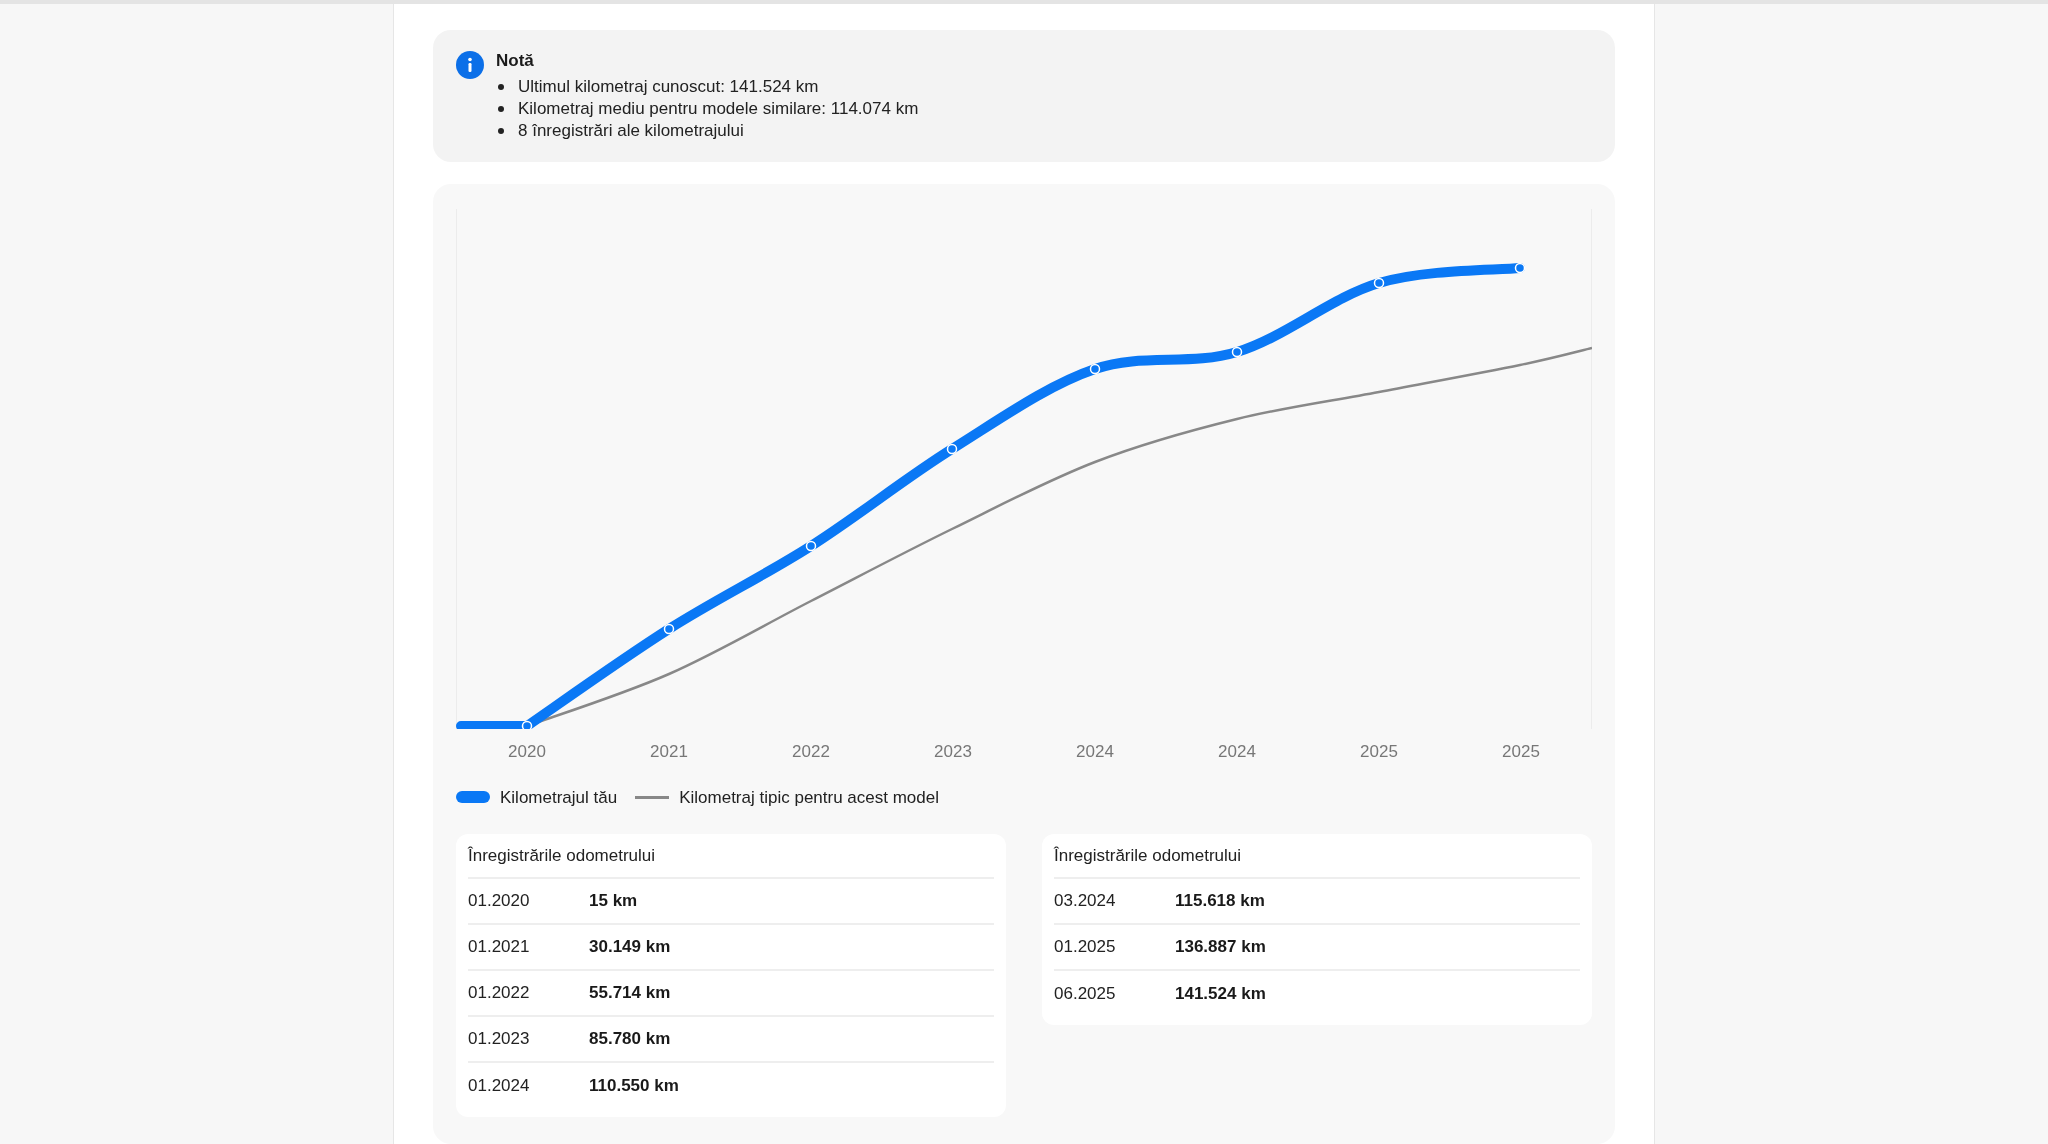  What do you see at coordinates (470, 65) in the screenshot?
I see `info-icon` at bounding box center [470, 65].